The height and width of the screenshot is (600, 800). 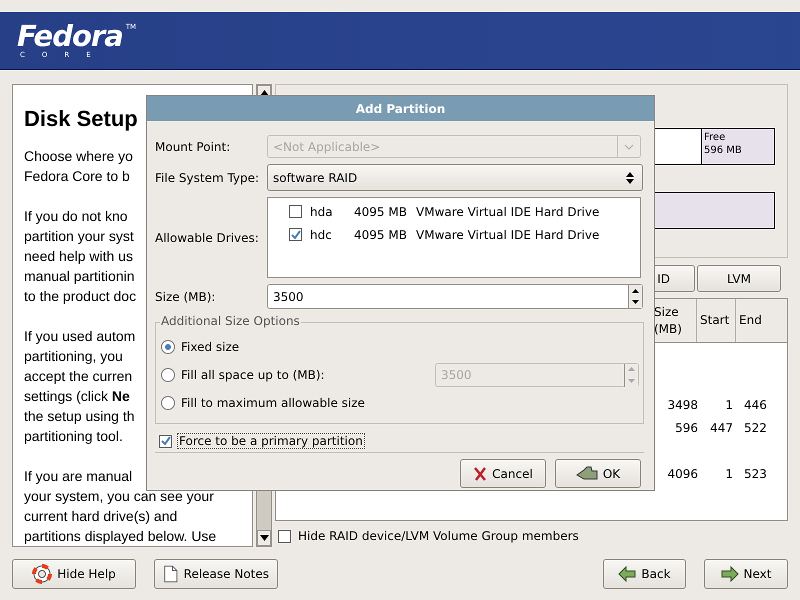 What do you see at coordinates (101, 516) in the screenshot?
I see `help-text-line: current hard drive(s) and` at bounding box center [101, 516].